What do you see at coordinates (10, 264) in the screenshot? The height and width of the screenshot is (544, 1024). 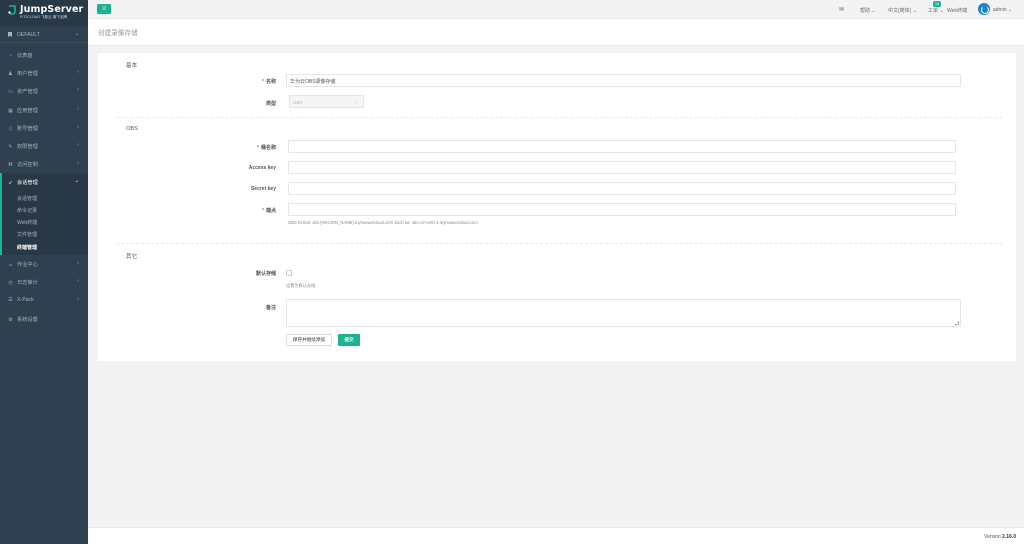 I see `coffee-icon: ☕` at bounding box center [10, 264].